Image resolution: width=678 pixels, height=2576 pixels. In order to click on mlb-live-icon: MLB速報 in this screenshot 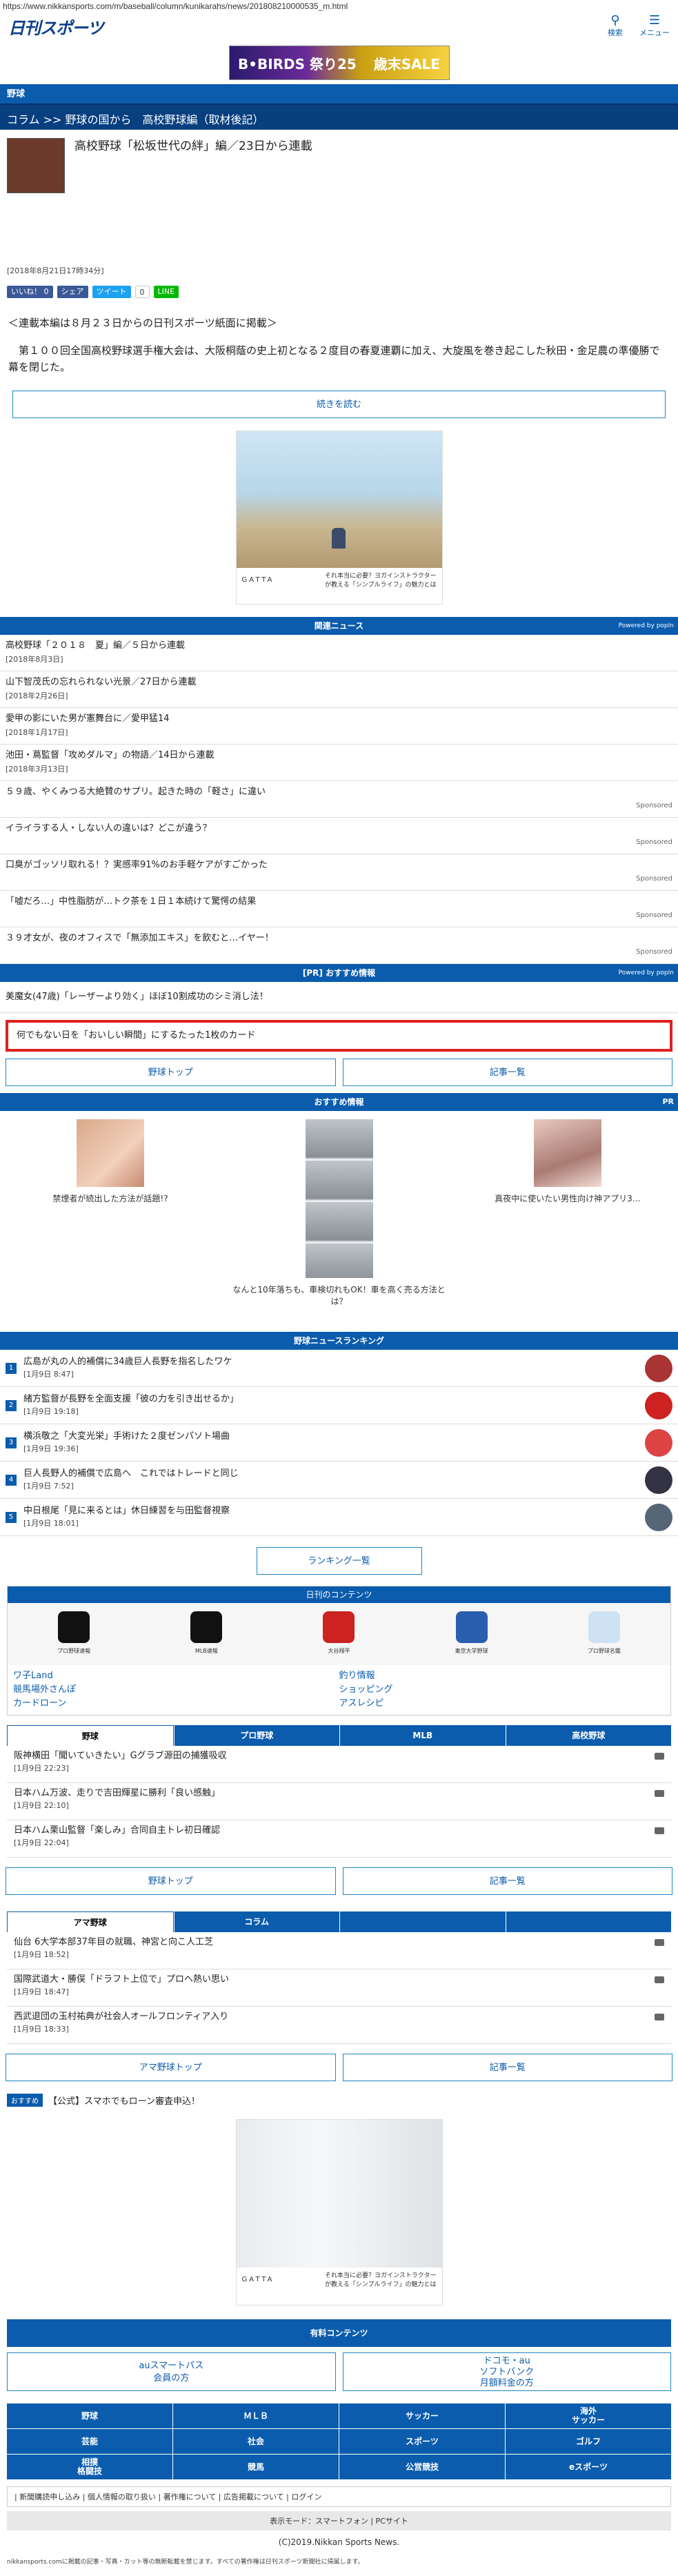, I will do `click(206, 1633)`.